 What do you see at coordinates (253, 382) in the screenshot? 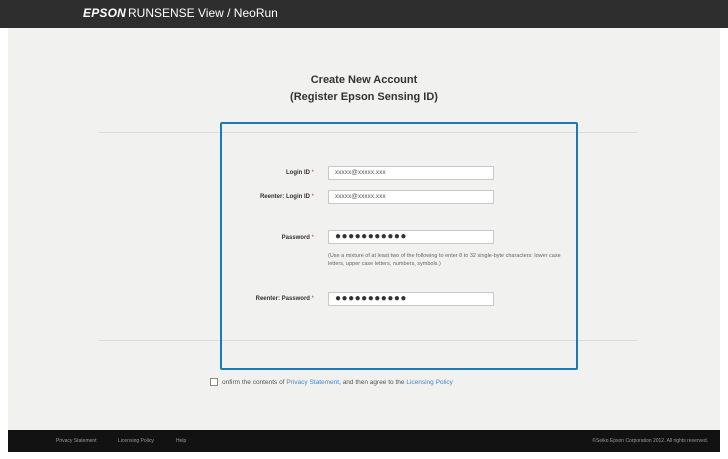
I see `confirm-text: onfirm the contents of` at bounding box center [253, 382].